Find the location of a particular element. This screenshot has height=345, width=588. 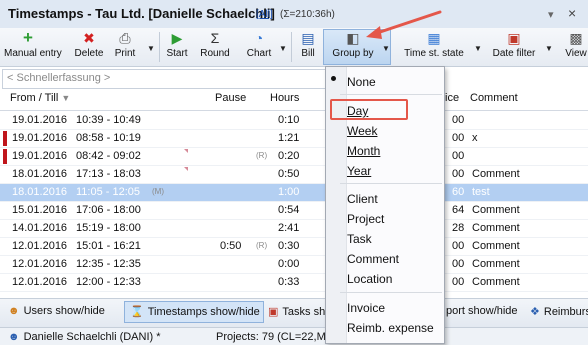

manual-entry-button: + Manual entry is located at coordinates (33, 46).